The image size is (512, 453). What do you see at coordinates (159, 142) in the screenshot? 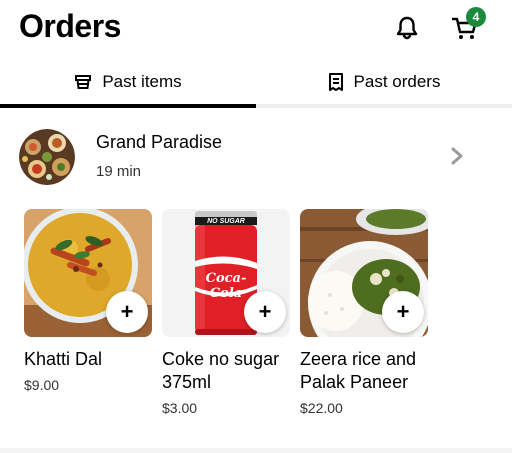
I see `store-name: Grand Paradise` at bounding box center [159, 142].